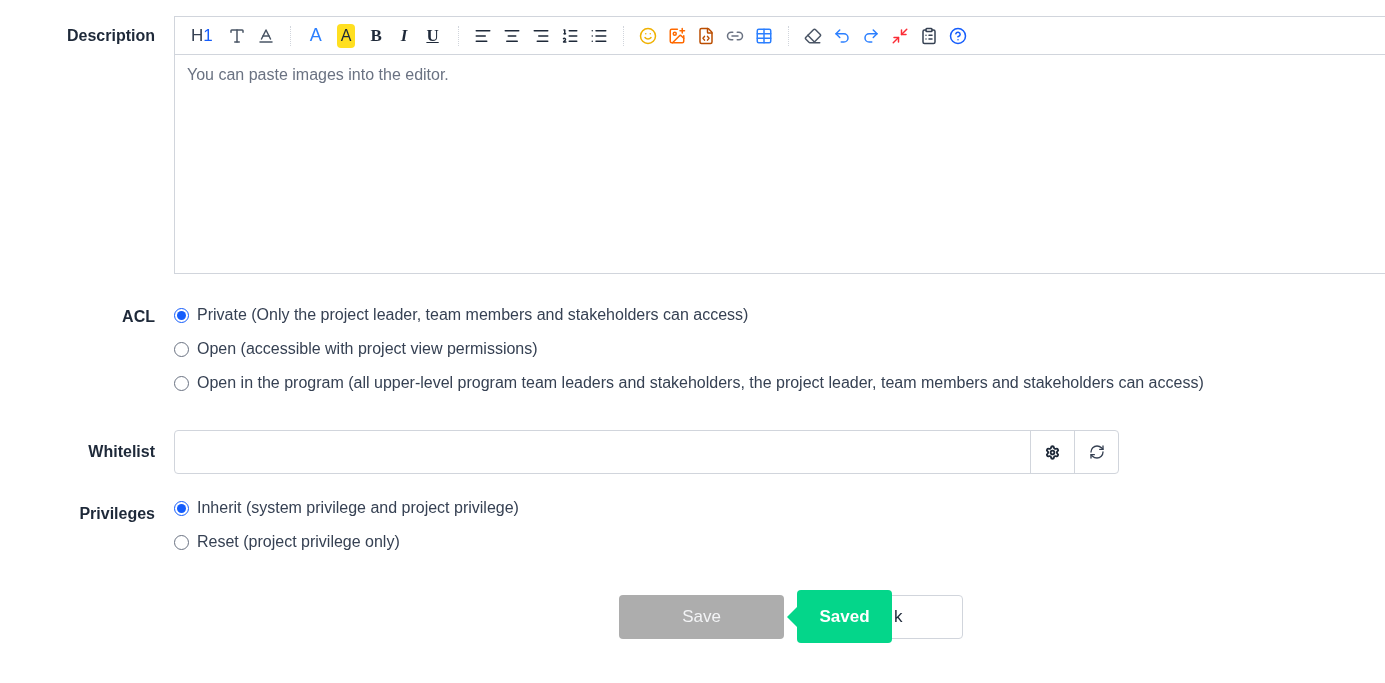  Describe the element at coordinates (376, 35) in the screenshot. I see `bold-button: B` at that location.